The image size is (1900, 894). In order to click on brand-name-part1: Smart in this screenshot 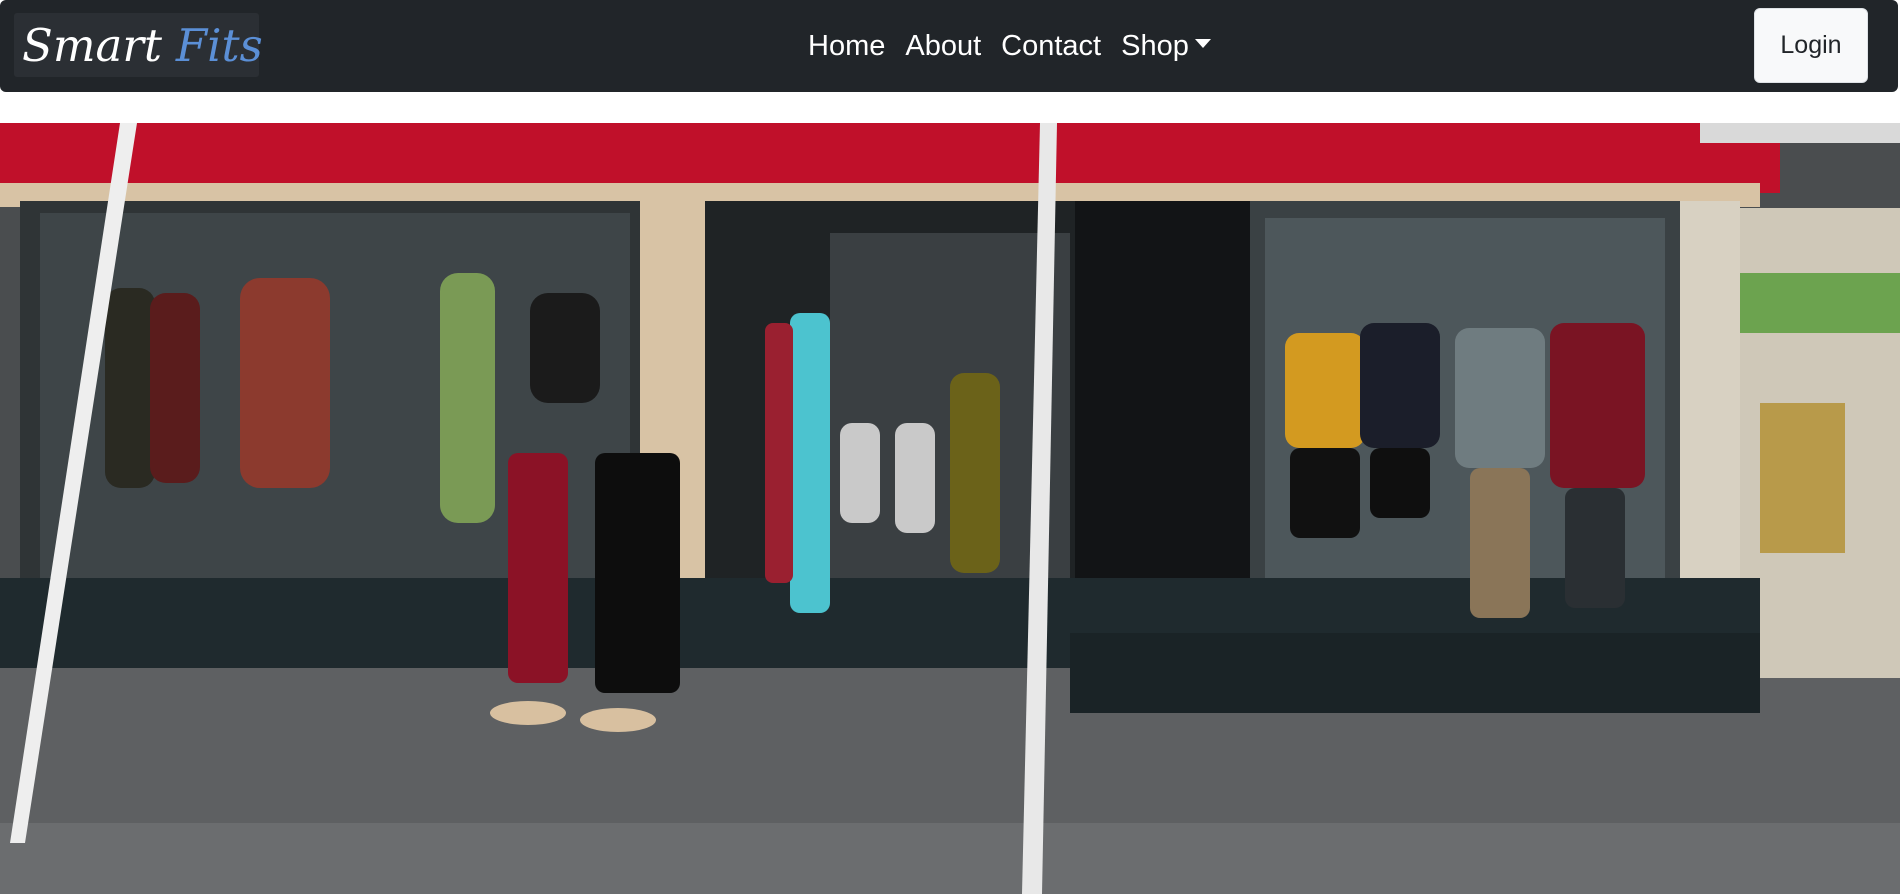, I will do `click(92, 45)`.